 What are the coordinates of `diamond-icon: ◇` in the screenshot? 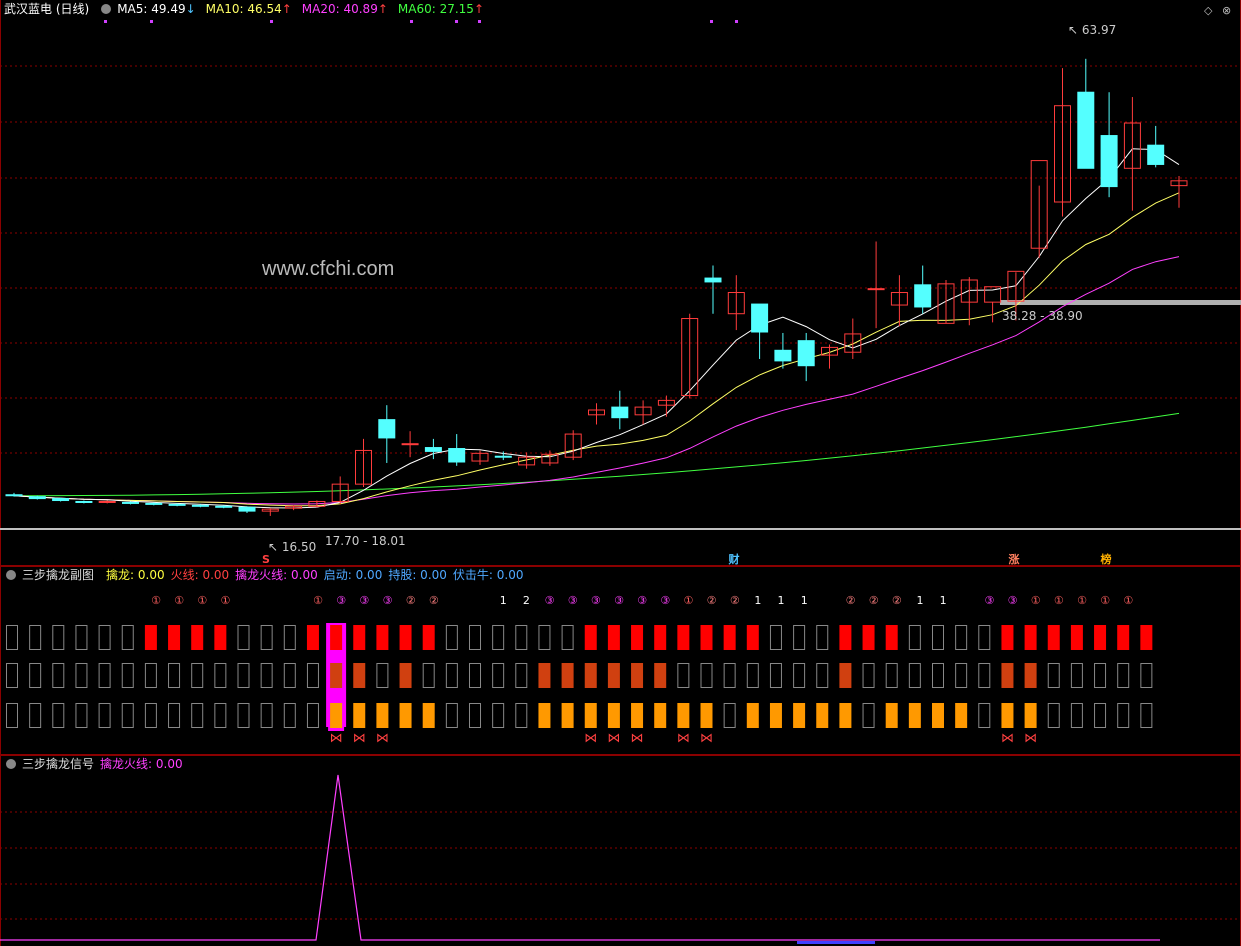 It's located at (1208, 10).